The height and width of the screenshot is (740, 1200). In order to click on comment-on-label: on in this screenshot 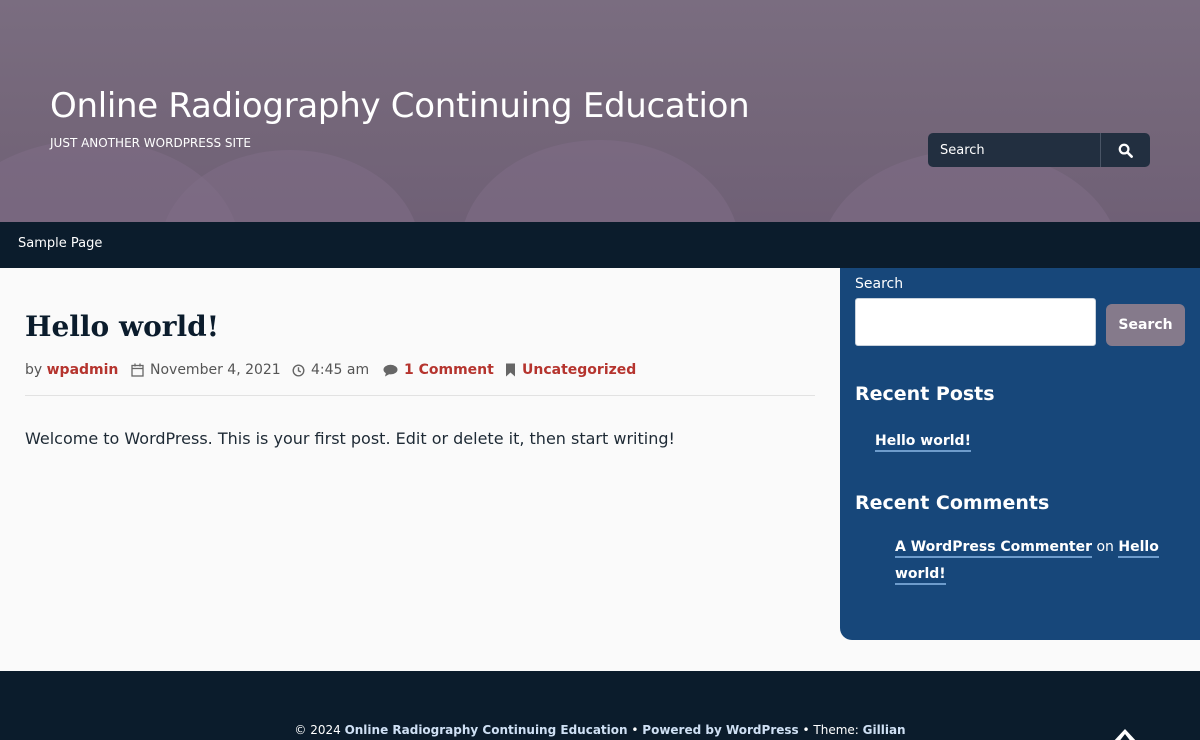, I will do `click(1105, 547)`.